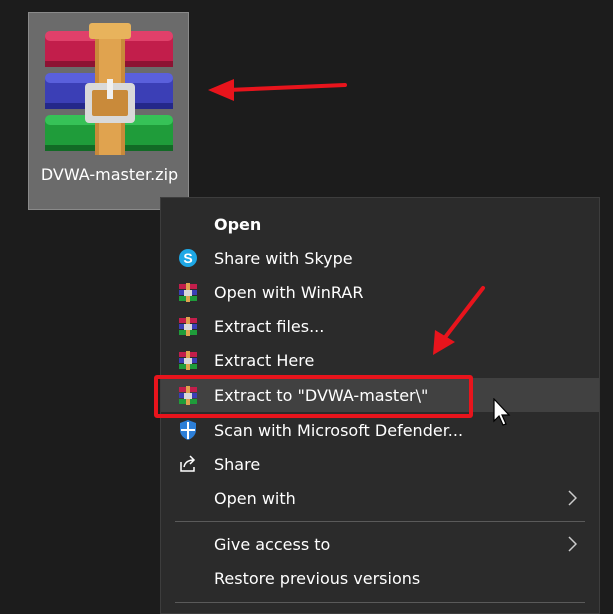 This screenshot has height=614, width=613. Describe the element at coordinates (109, 174) in the screenshot. I see `file-name-label: DVWA-master.zip` at that location.